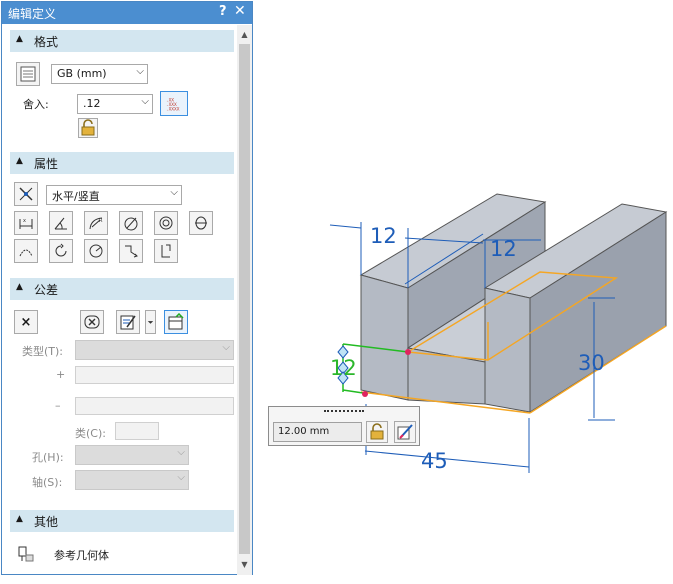 Image resolution: width=673 pixels, height=584 pixels. I want to click on chevron-down-icon, so click(150, 322).